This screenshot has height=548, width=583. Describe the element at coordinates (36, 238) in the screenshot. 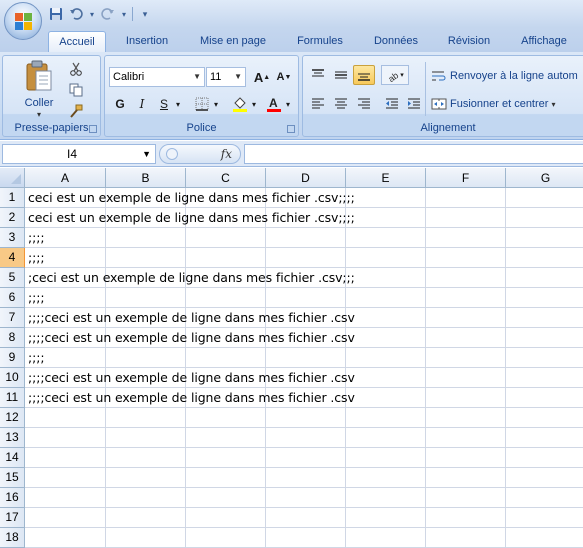

I see `cell-a3: ;;;;` at that location.